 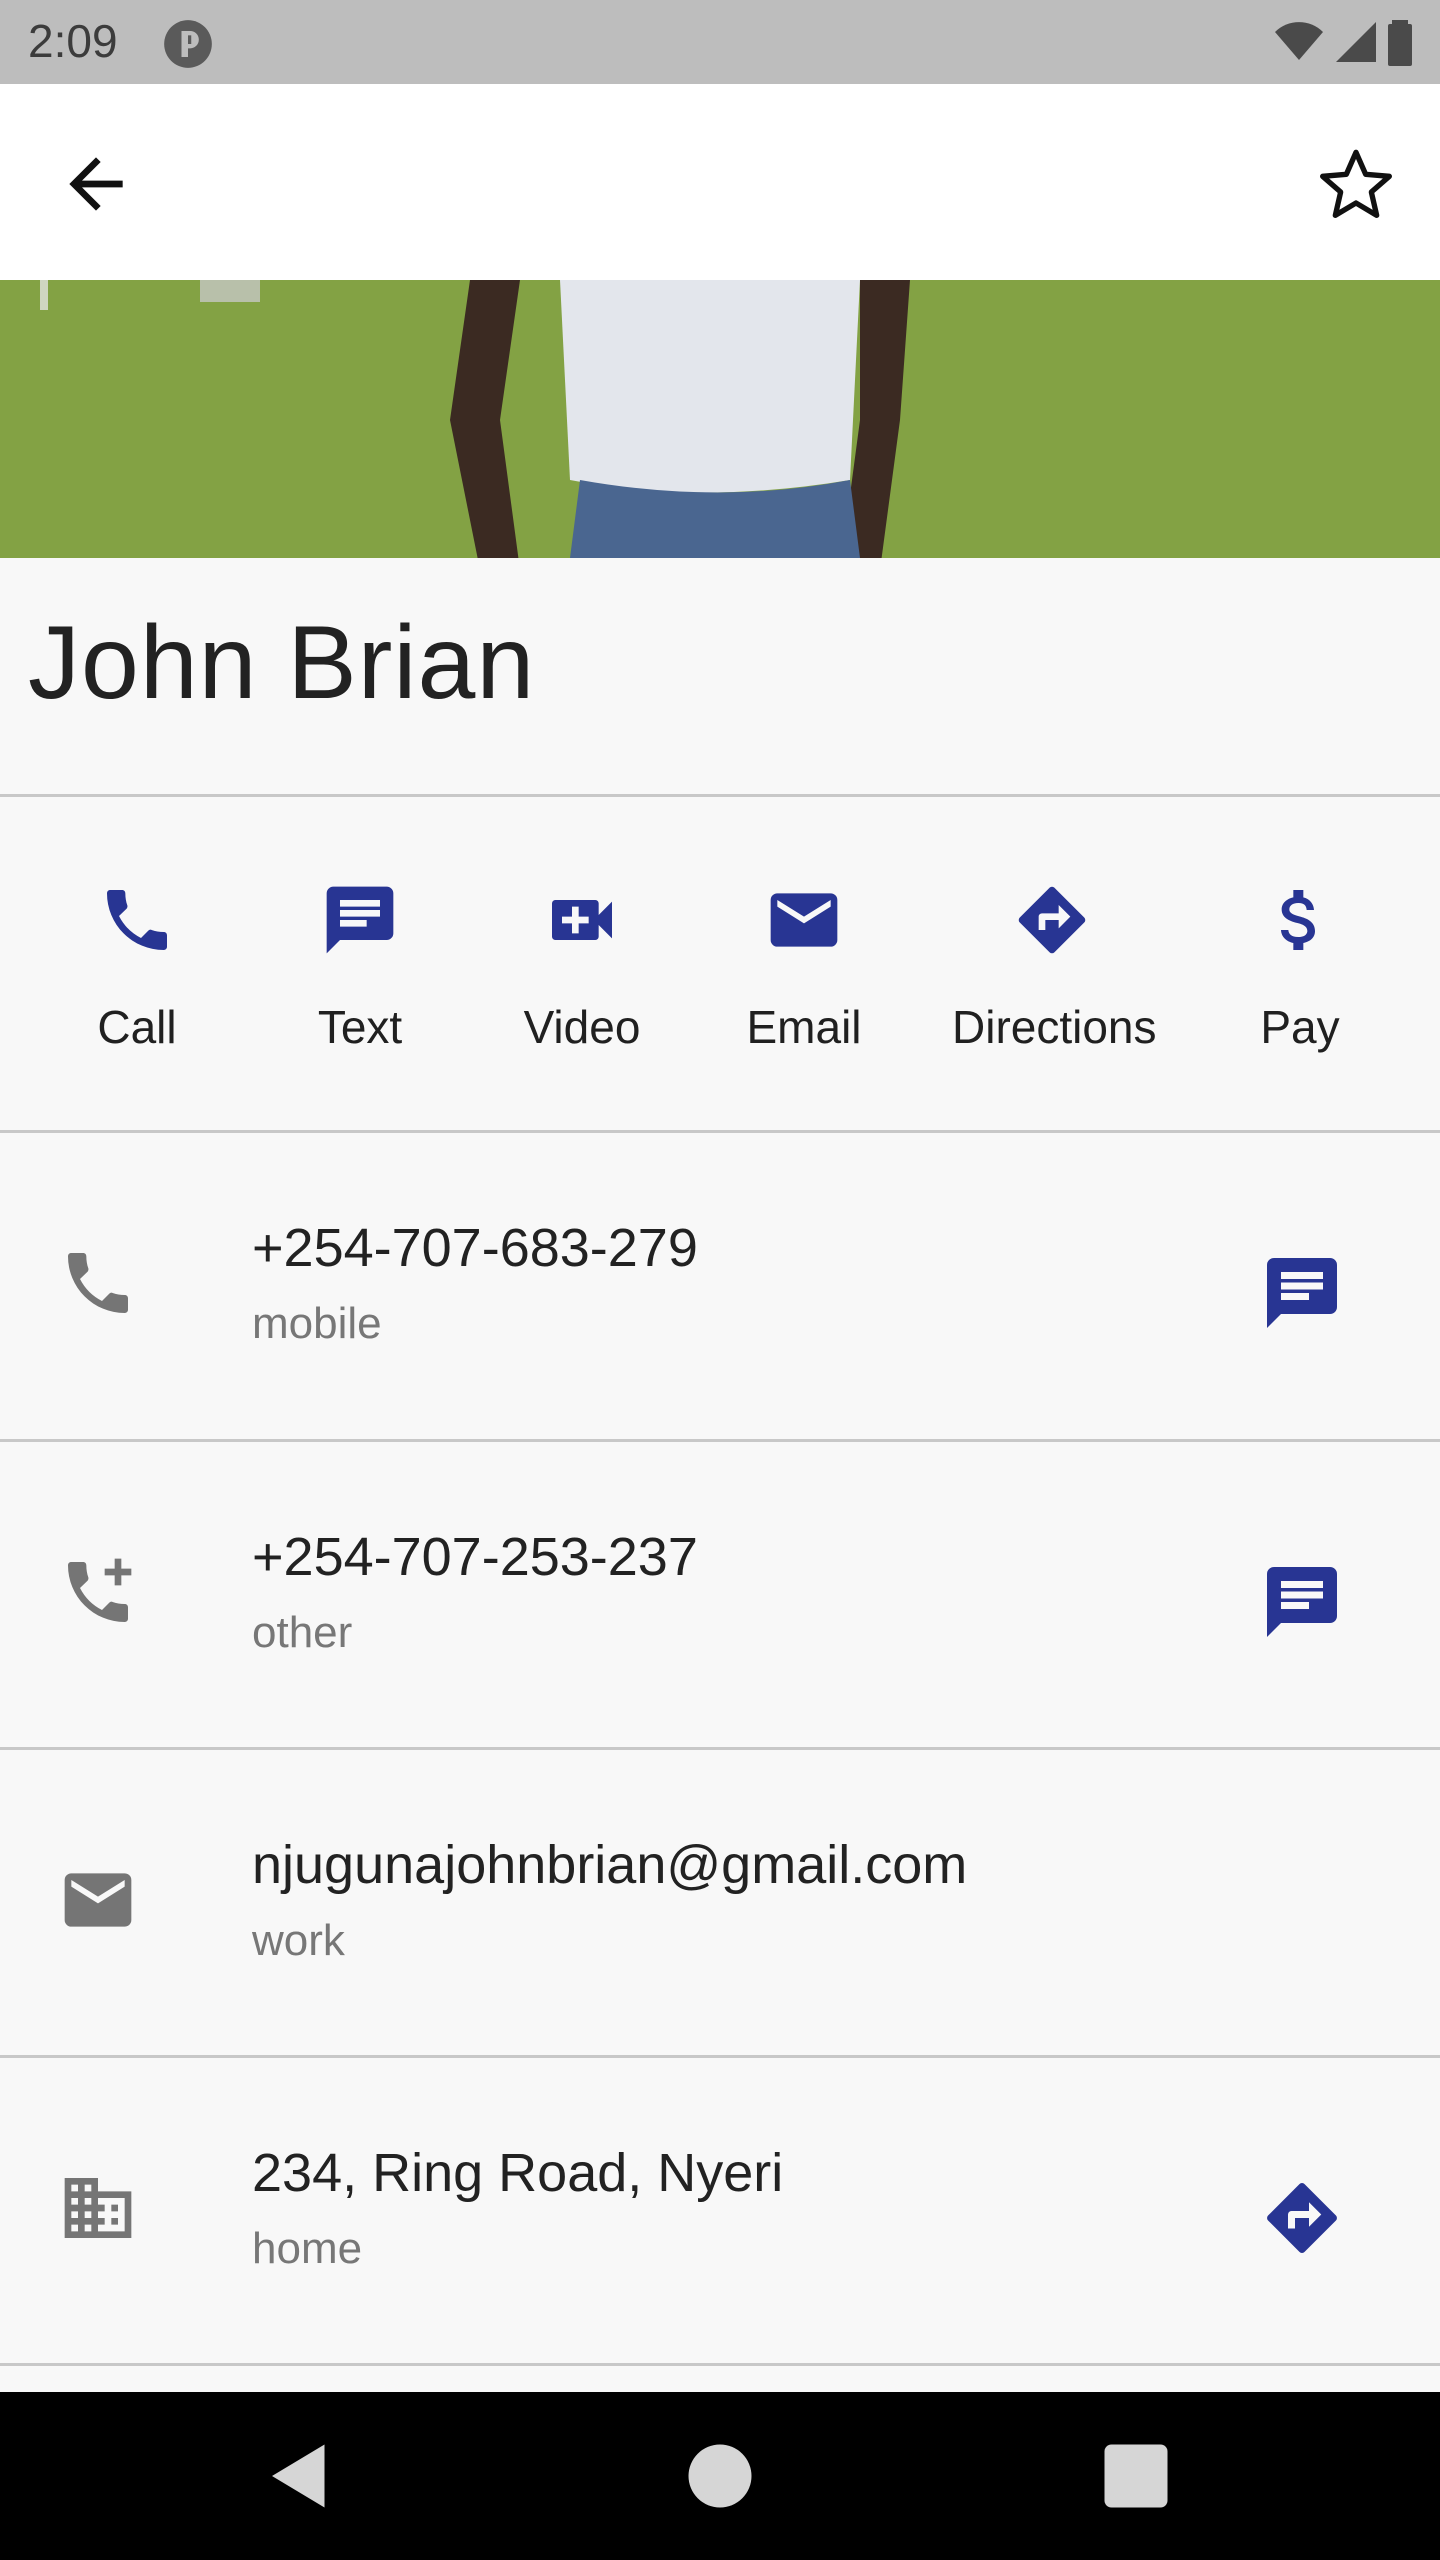 I want to click on status-time: 2:09, so click(x=73, y=41).